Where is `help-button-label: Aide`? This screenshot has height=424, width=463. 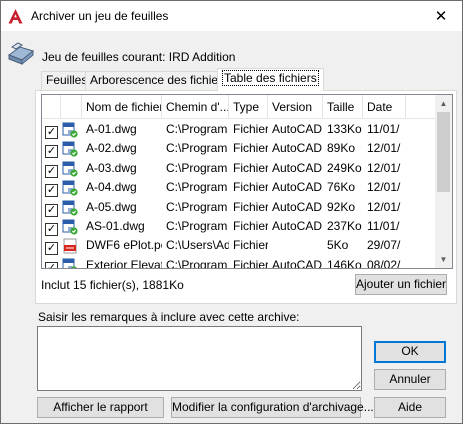
help-button-label: Aide is located at coordinates (410, 407).